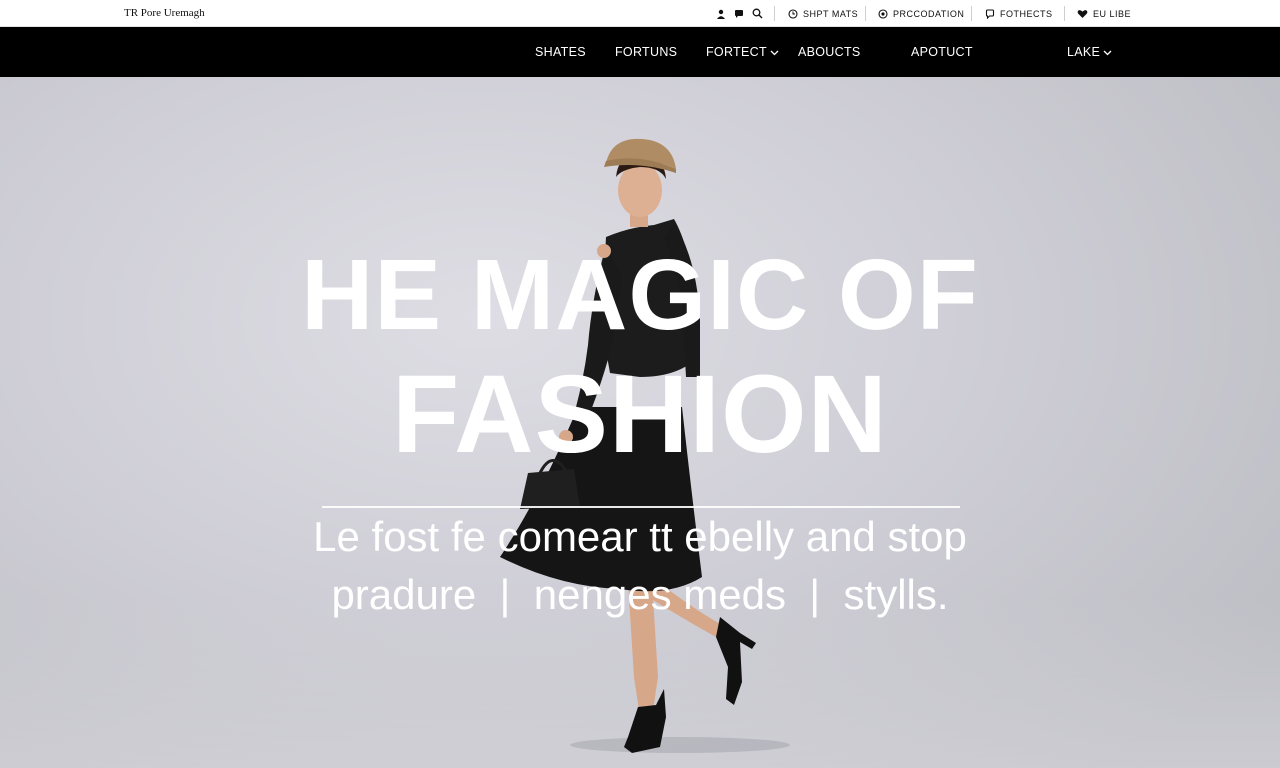 The image size is (1280, 768). I want to click on hero-divider, so click(641, 507).